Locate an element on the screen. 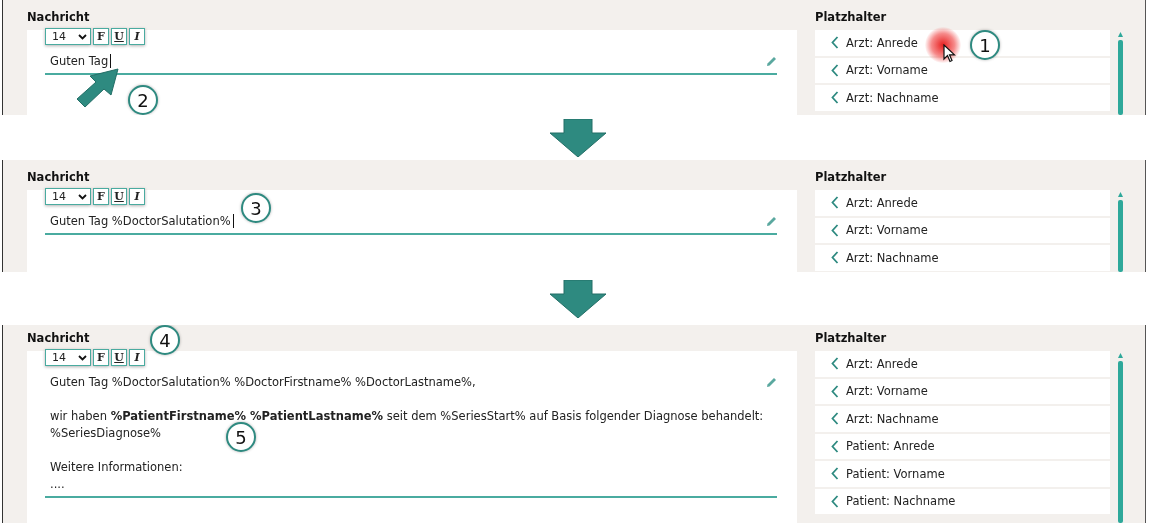  message-text: wir haben %PatientFirstname% %PatientLastname% seit dem %SeriesStart% auf Basis folgender Diagnose behandelt: is located at coordinates (407, 416).